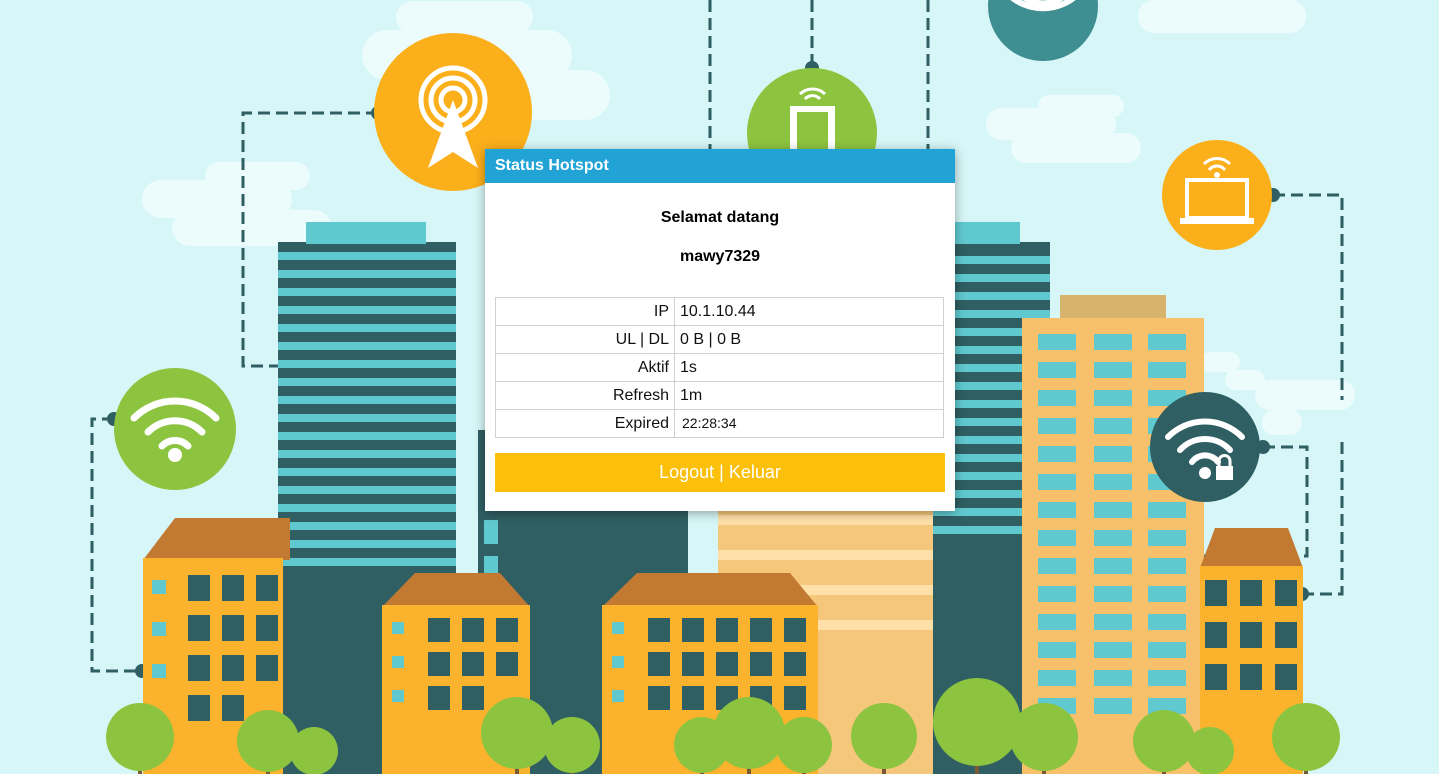  What do you see at coordinates (1205, 447) in the screenshot?
I see `wifi-lock-icon` at bounding box center [1205, 447].